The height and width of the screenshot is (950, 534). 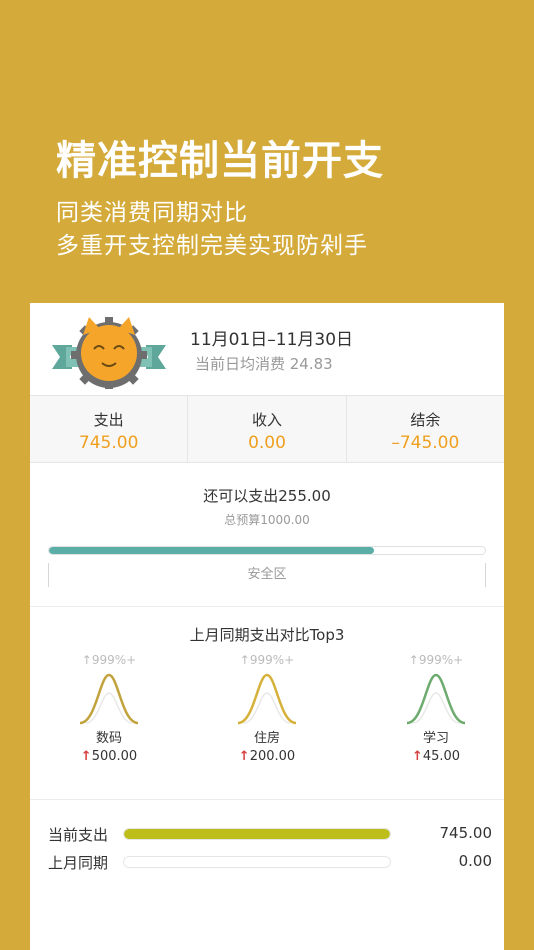 What do you see at coordinates (78, 863) in the screenshot?
I see `last-period-label: 上月同期` at bounding box center [78, 863].